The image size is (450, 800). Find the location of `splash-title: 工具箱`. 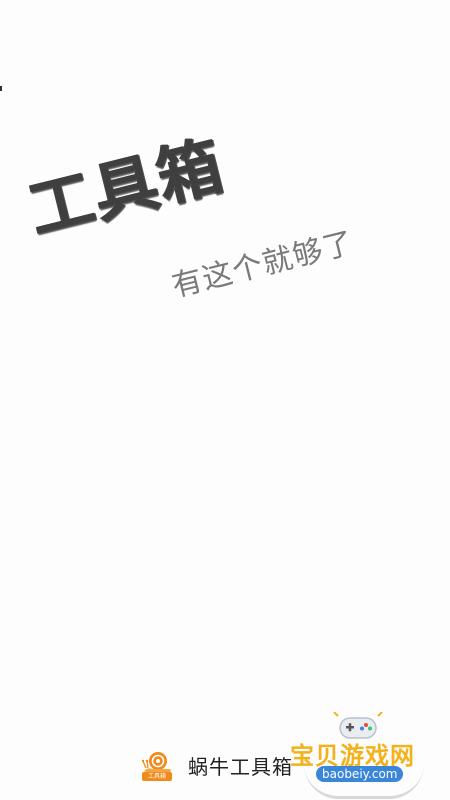

splash-title: 工具箱 is located at coordinates (126, 188).